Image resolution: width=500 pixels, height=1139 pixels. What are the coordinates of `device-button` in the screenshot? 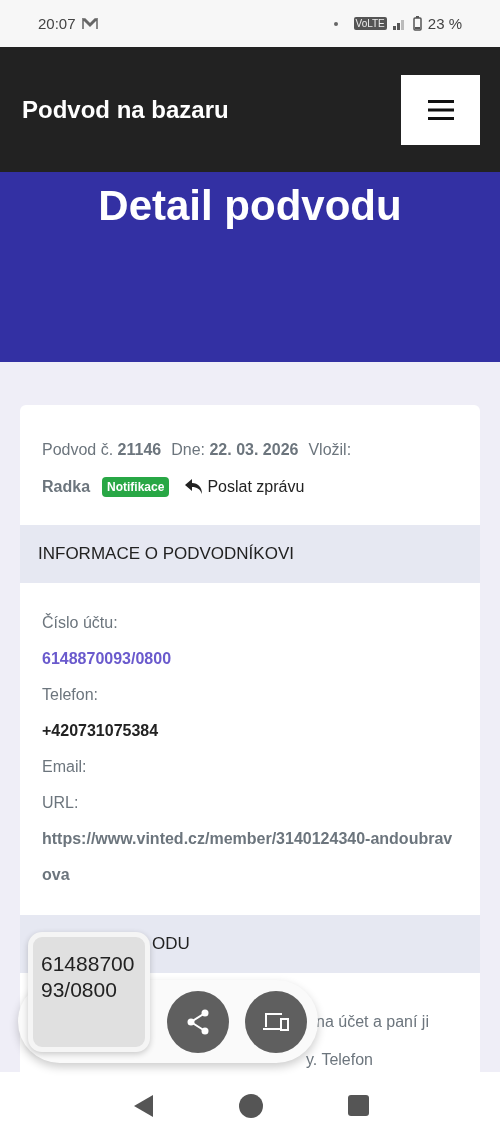 It's located at (276, 1022).